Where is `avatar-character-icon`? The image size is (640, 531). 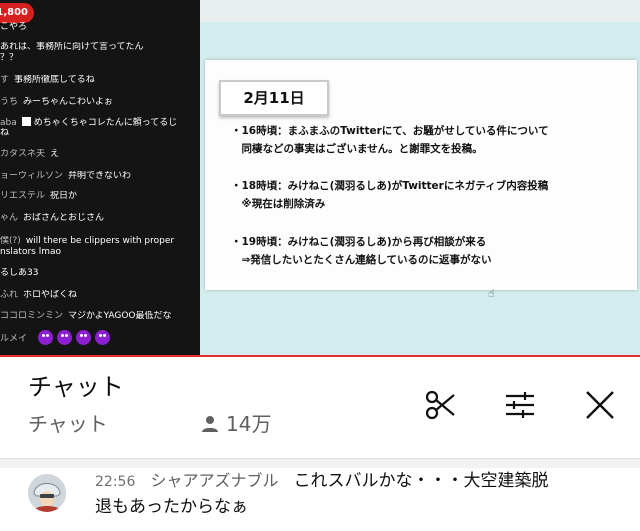 avatar-character-icon is located at coordinates (47, 493).